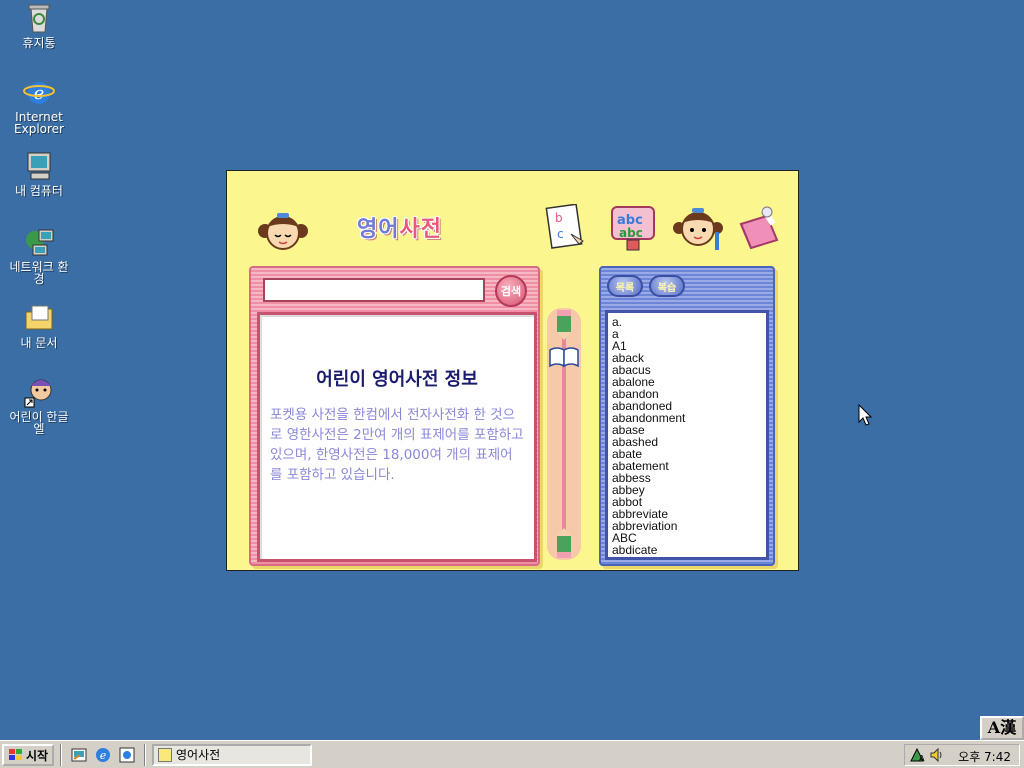 The width and height of the screenshot is (1024, 768). I want to click on internet-explorer-icon: e, so click(39, 92).